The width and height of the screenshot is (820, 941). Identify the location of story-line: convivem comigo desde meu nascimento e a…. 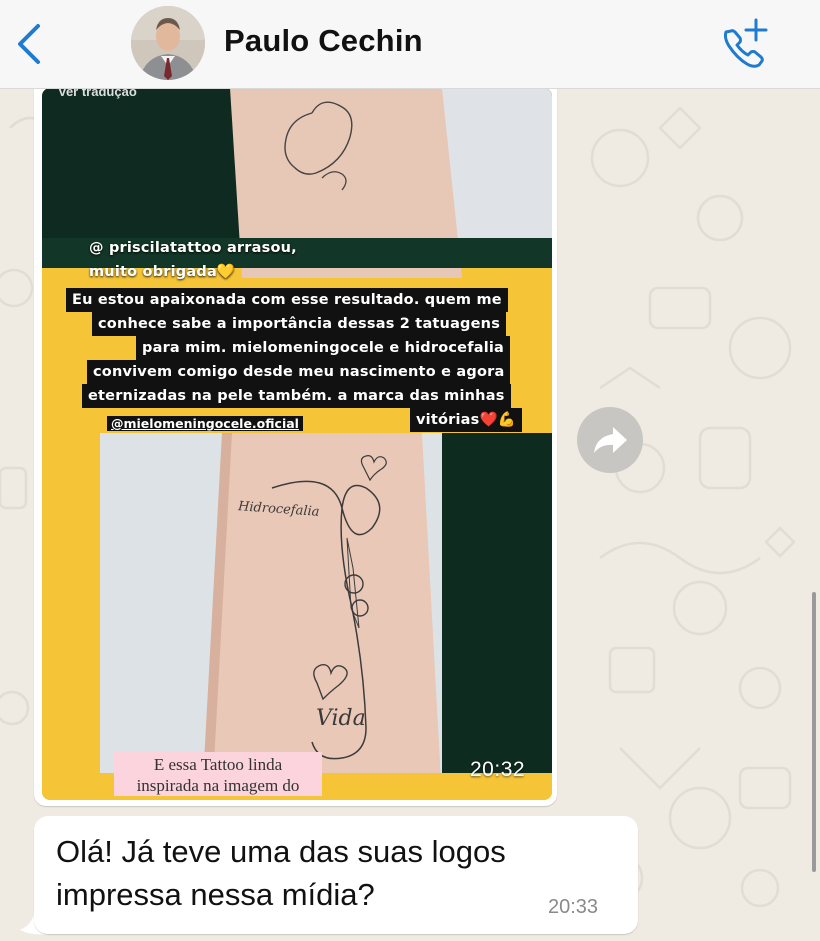
(299, 372).